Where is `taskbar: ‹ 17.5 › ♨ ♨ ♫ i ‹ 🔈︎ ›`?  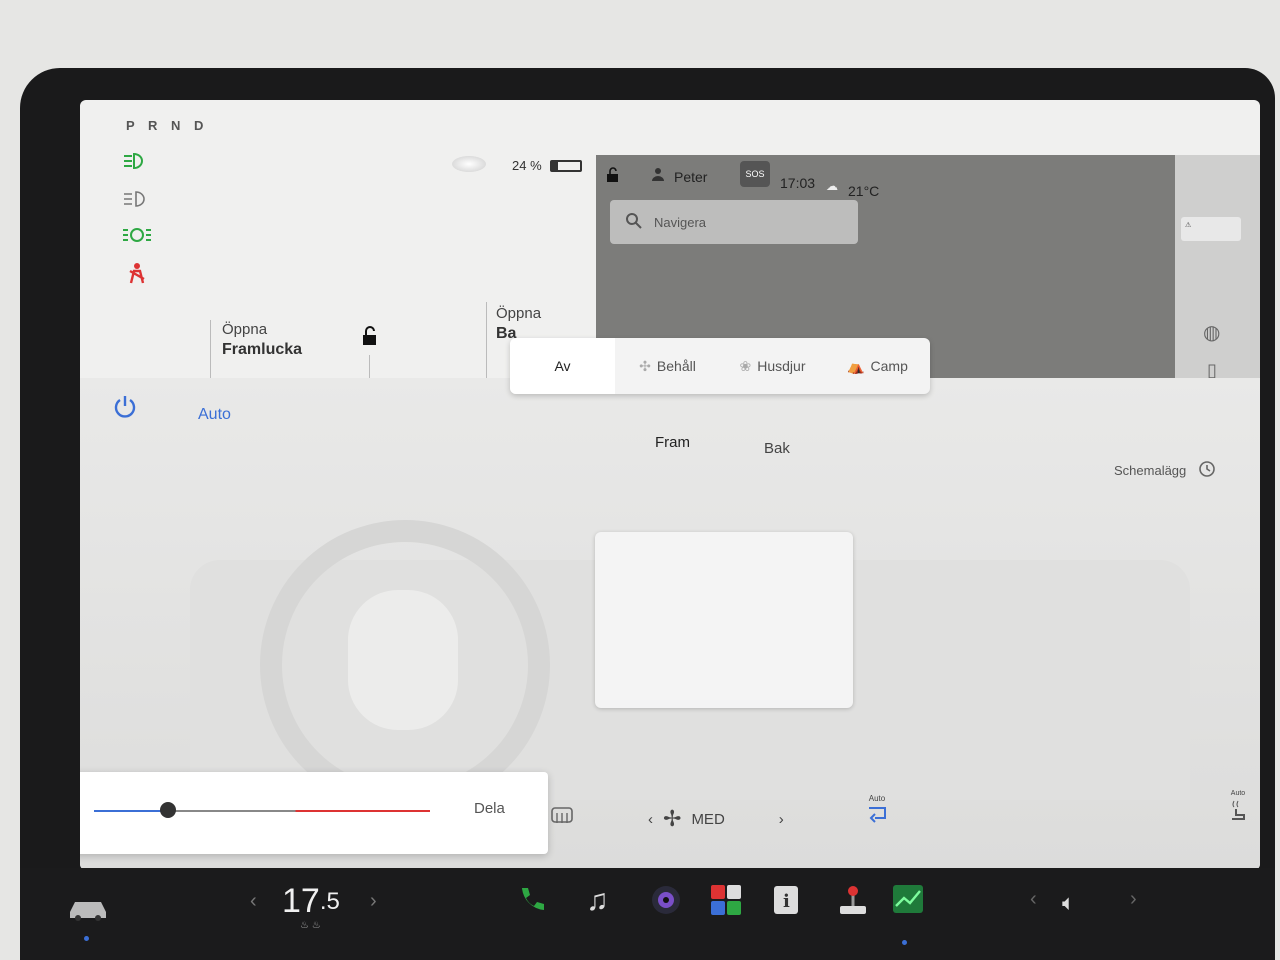 taskbar: ‹ 17.5 › ♨ ♨ ♫ i ‹ 🔈︎ › is located at coordinates (647, 914).